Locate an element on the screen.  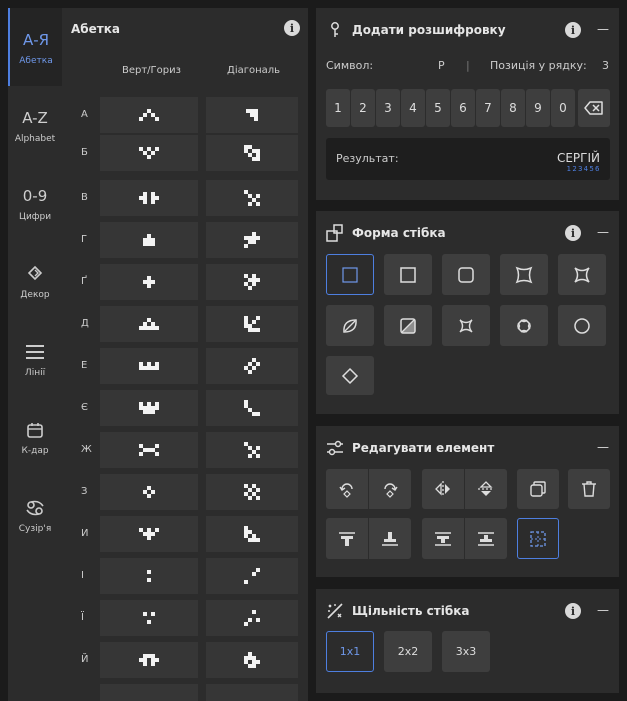
key-5: 5 is located at coordinates (438, 108).